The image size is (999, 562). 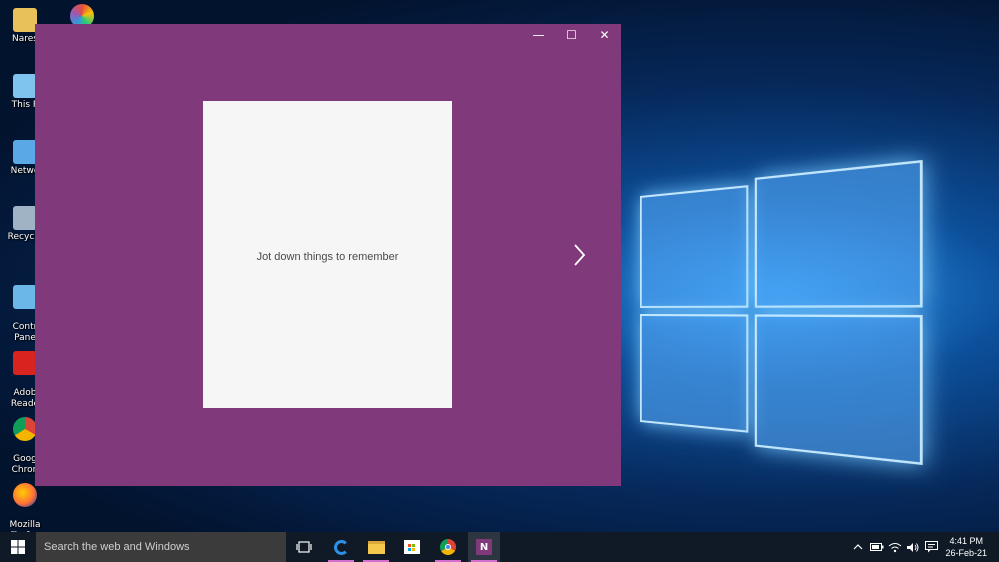 I want to click on taskbar-store-button, so click(x=412, y=547).